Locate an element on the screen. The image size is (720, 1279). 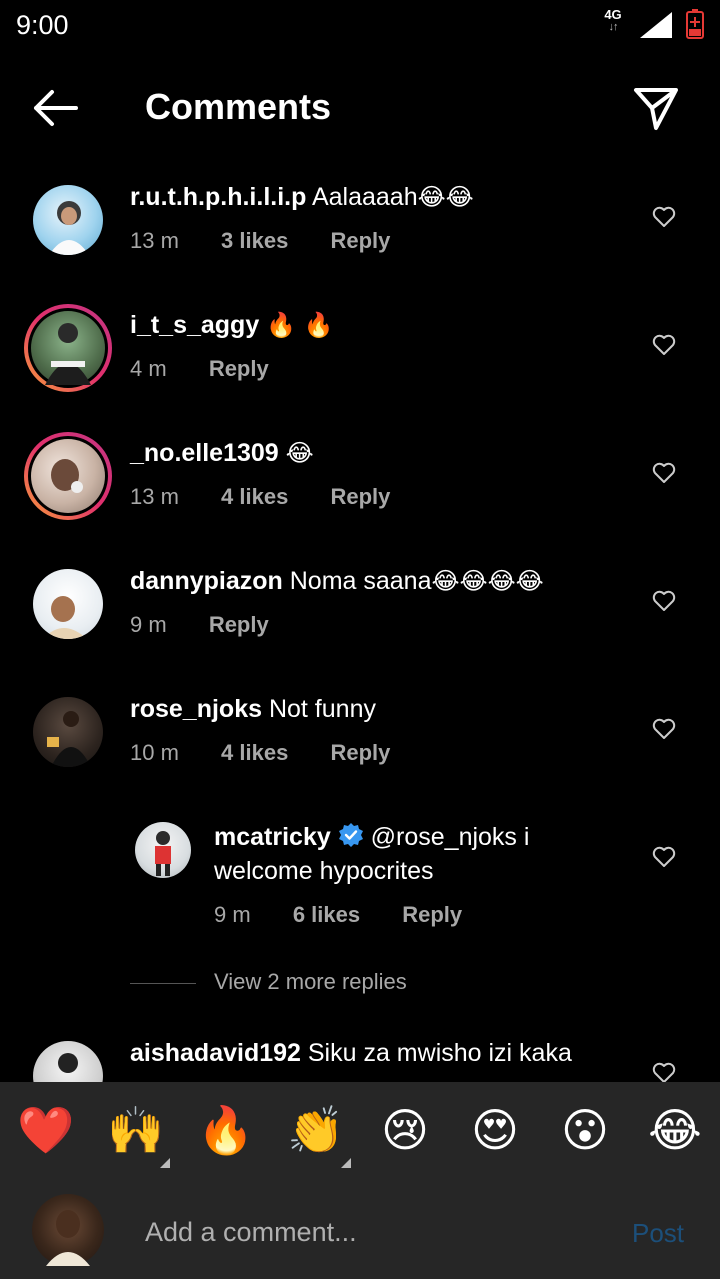
comment-username: rose_njoks is located at coordinates (196, 709).